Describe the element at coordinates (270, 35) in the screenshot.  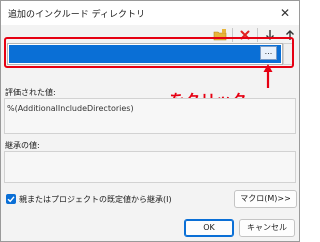
I see `move-down-icon` at that location.